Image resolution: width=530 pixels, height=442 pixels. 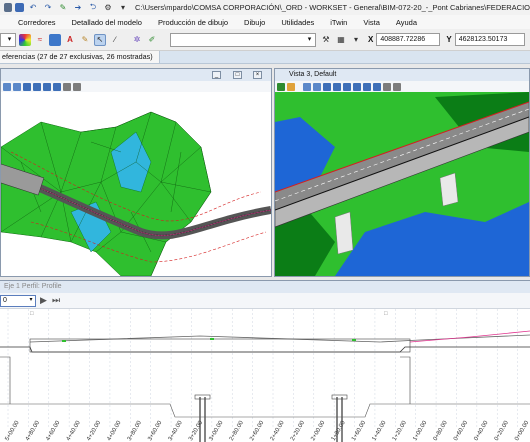 What do you see at coordinates (56, 300) in the screenshot?
I see `skip-end-icon: ⏭` at bounding box center [56, 300].